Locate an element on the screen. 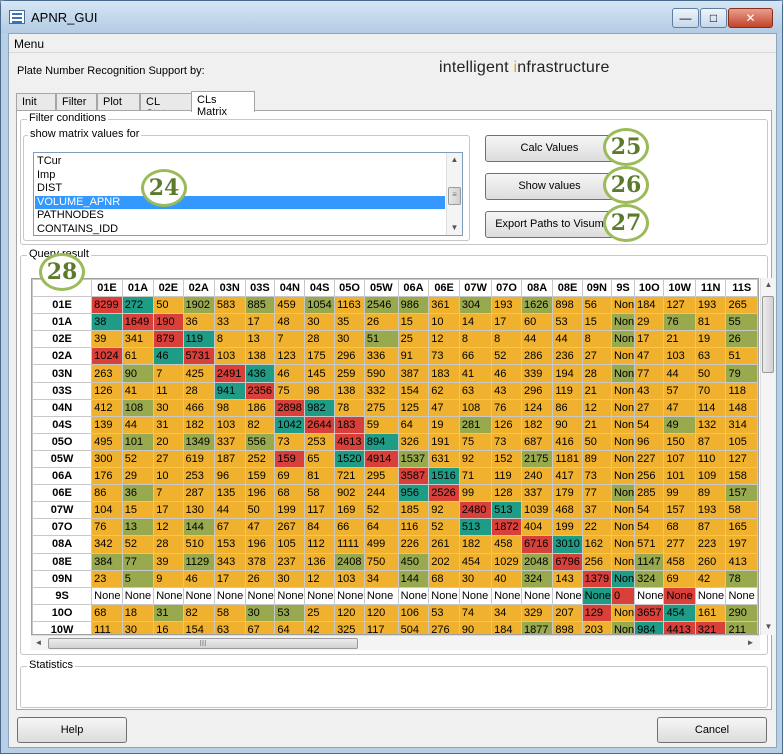 The width and height of the screenshot is (783, 754). matrix-cell: 325 is located at coordinates (349, 627).